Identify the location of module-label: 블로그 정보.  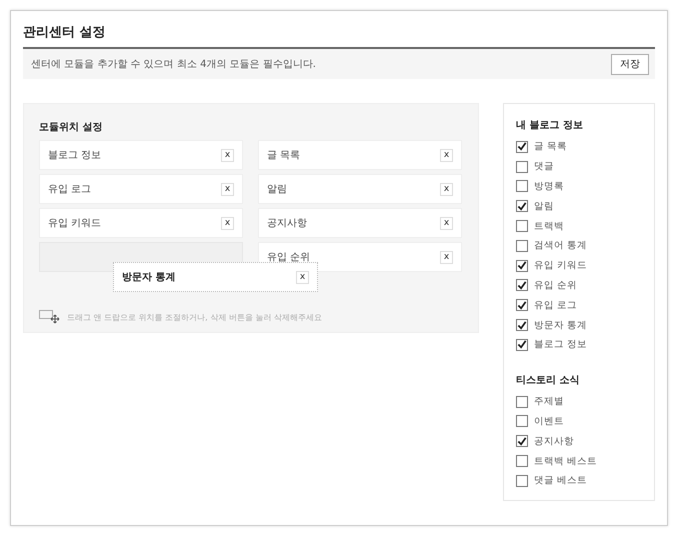
(75, 155).